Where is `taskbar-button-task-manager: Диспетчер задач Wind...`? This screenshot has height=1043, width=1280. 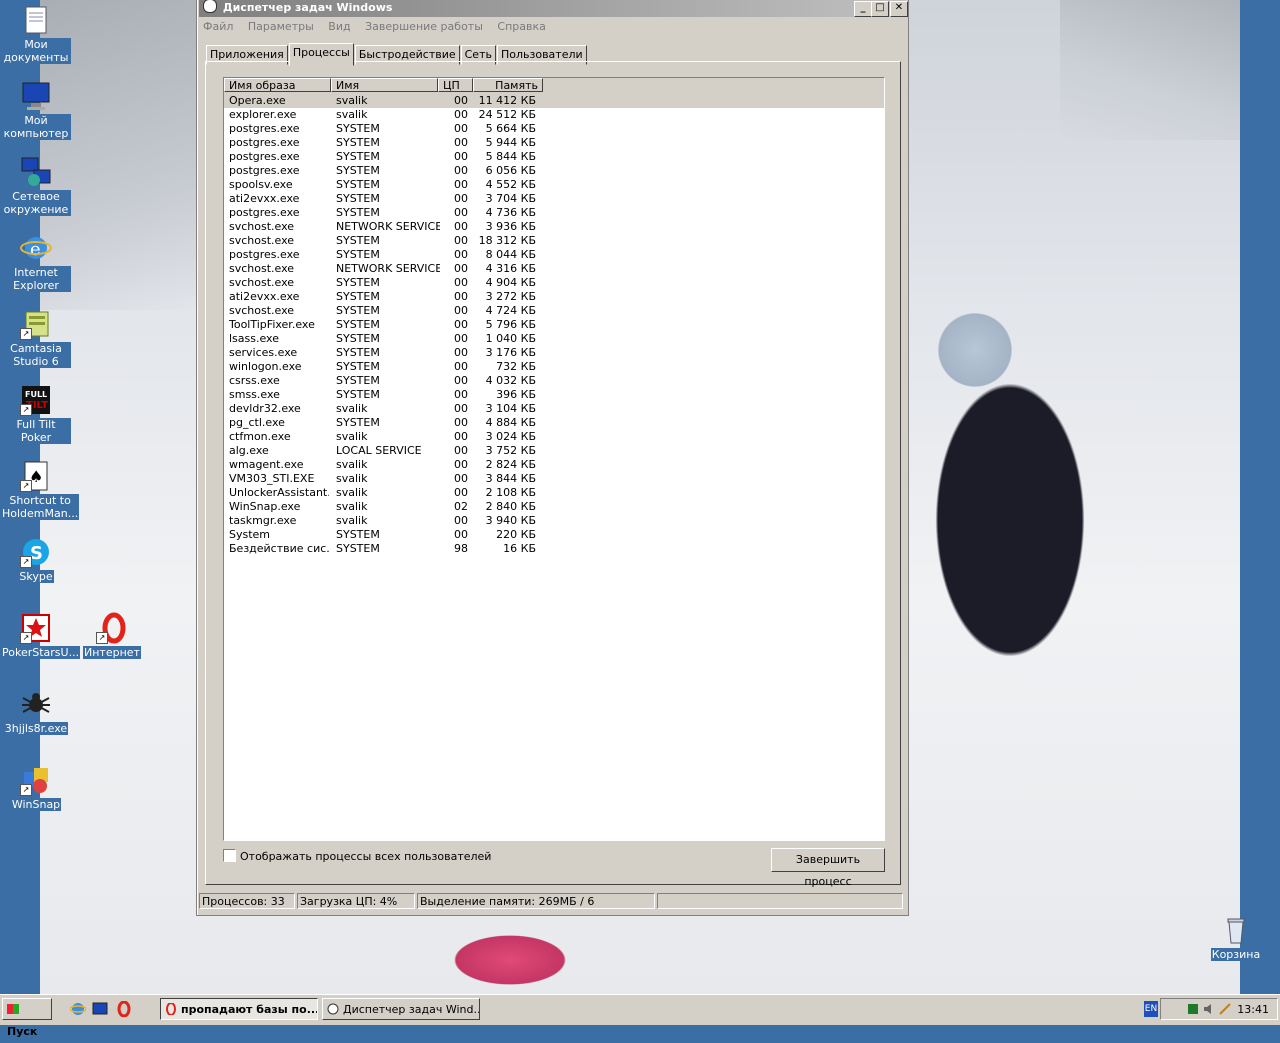
taskbar-button-task-manager: Диспетчер задач Wind... is located at coordinates (401, 1009).